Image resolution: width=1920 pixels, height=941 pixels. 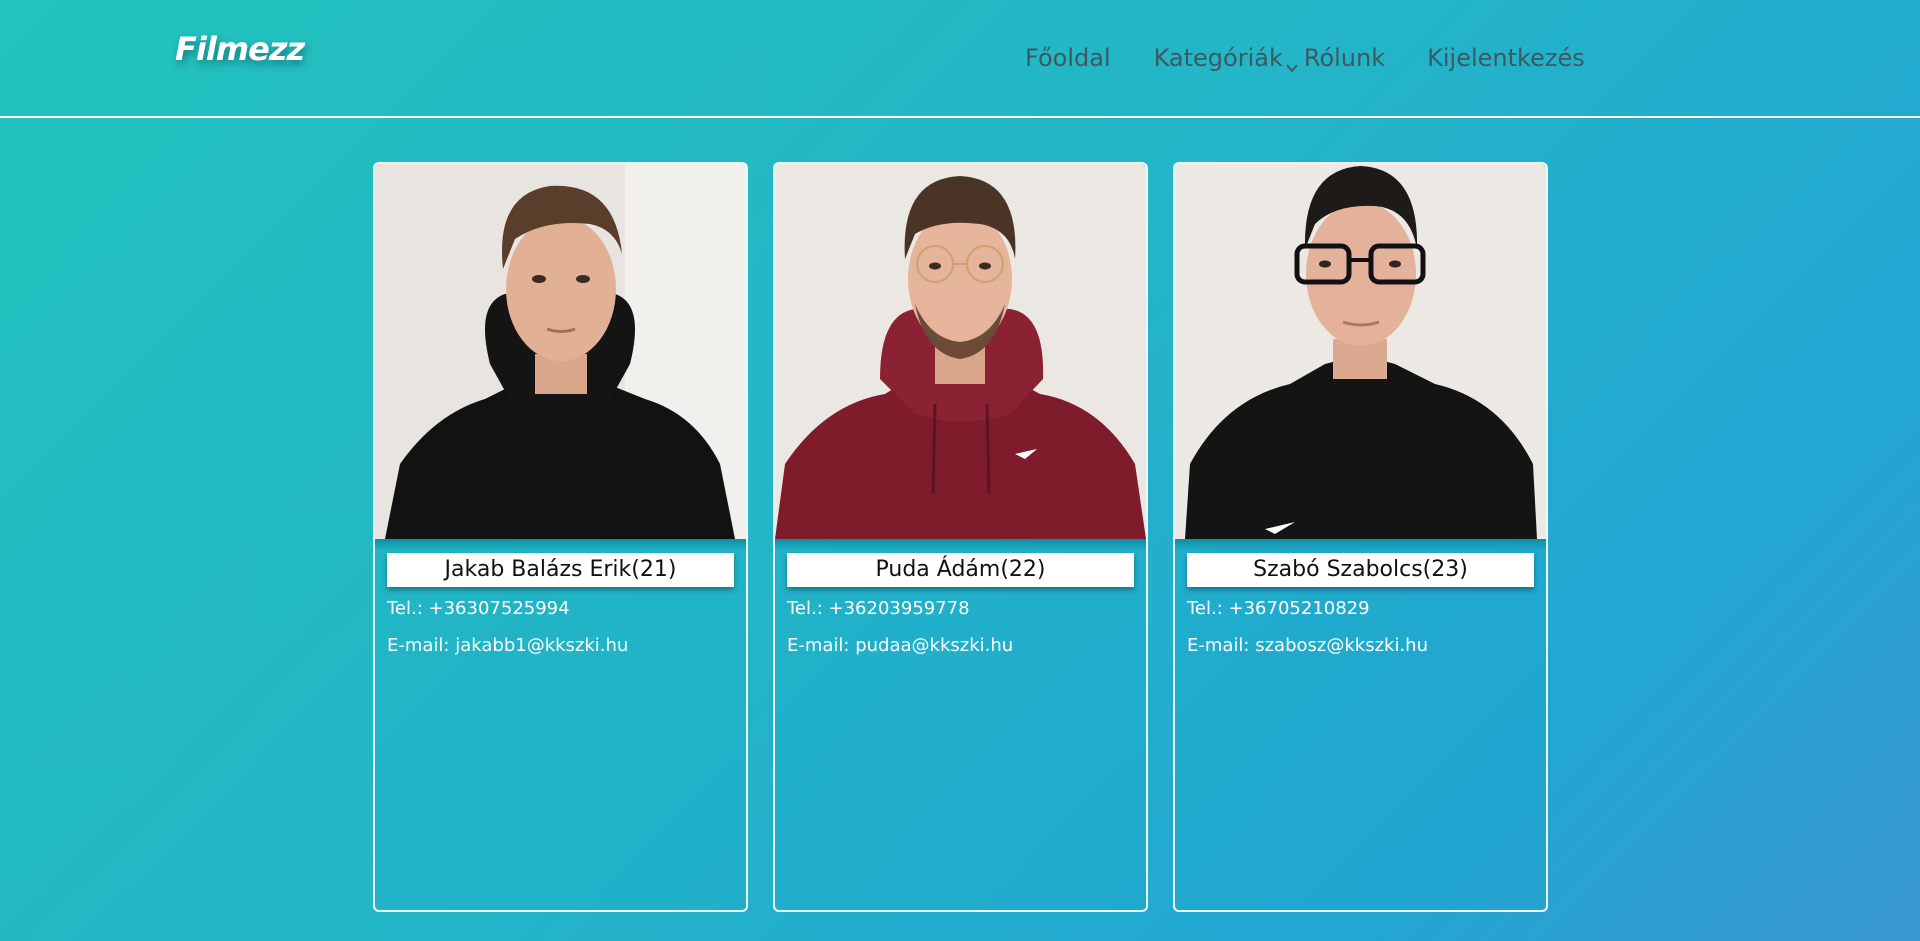 I want to click on member-name: Jakab Balázs Erik(21), so click(x=560, y=570).